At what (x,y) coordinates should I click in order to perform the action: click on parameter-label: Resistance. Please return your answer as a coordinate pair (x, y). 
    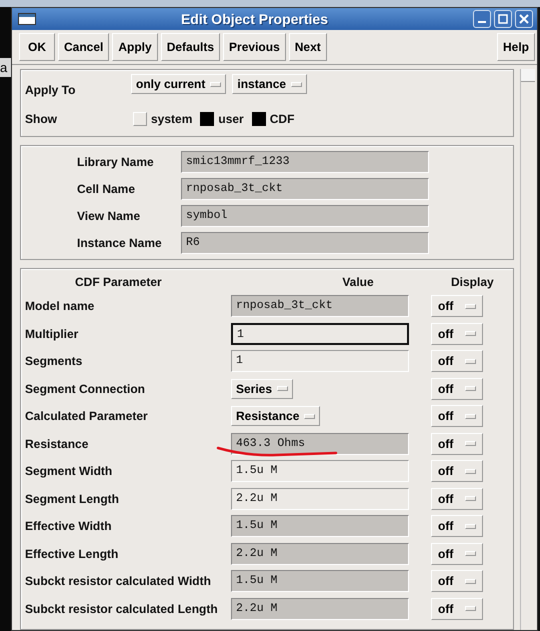
    Looking at the image, I should click on (57, 443).